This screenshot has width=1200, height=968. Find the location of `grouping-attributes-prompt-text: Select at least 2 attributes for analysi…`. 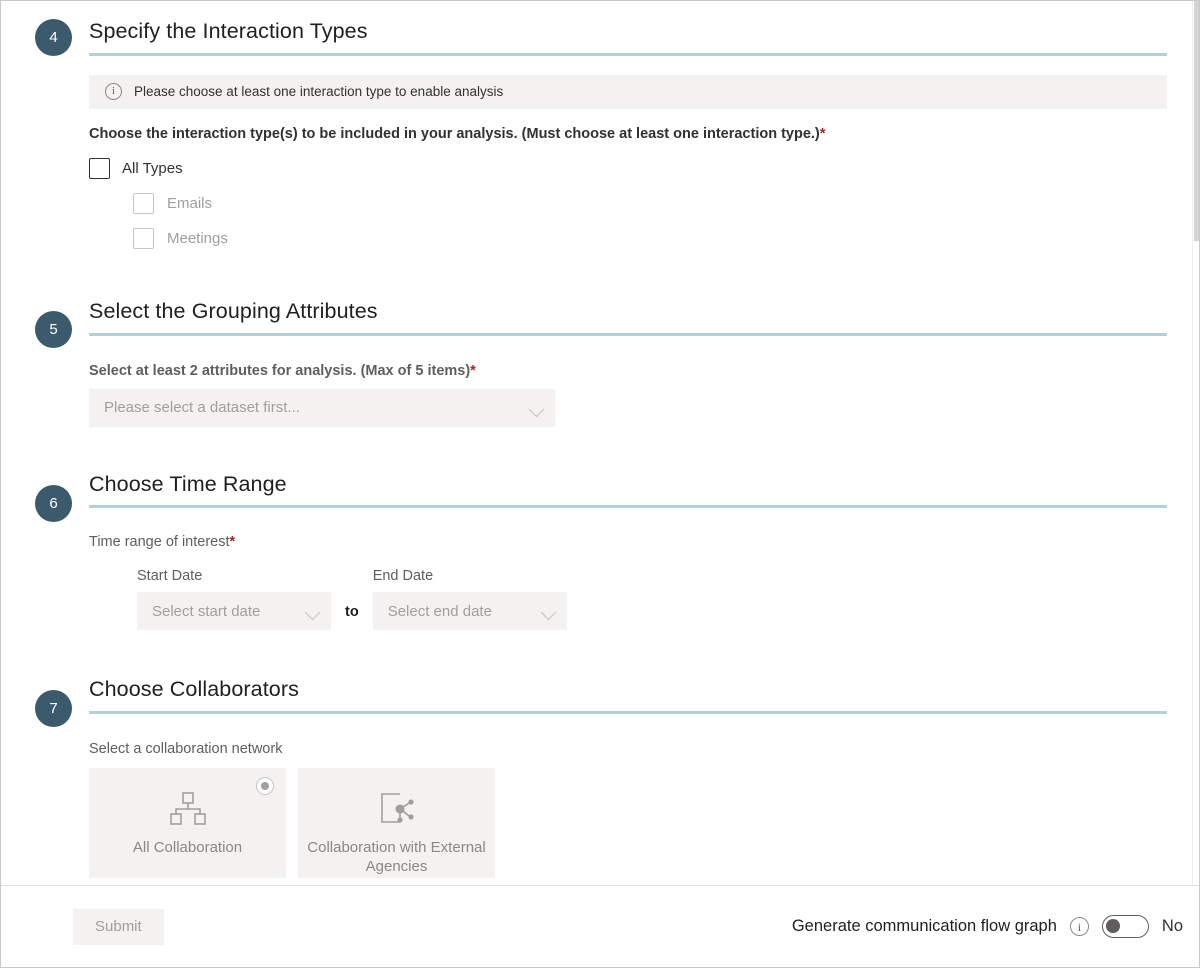

grouping-attributes-prompt-text: Select at least 2 attributes for analysi… is located at coordinates (280, 370).